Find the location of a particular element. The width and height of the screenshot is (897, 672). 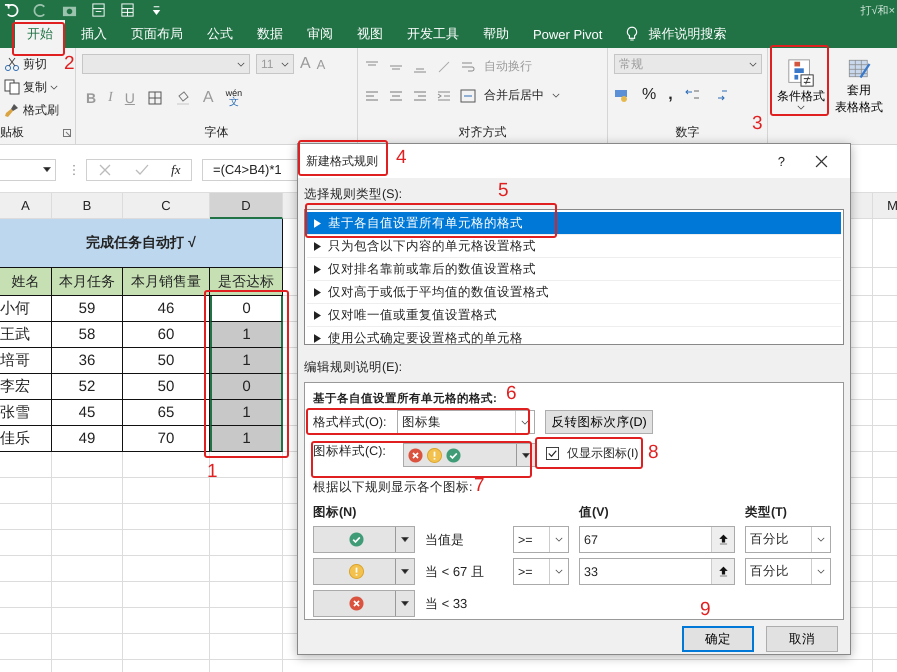

table-cell: 49 is located at coordinates (87, 439).